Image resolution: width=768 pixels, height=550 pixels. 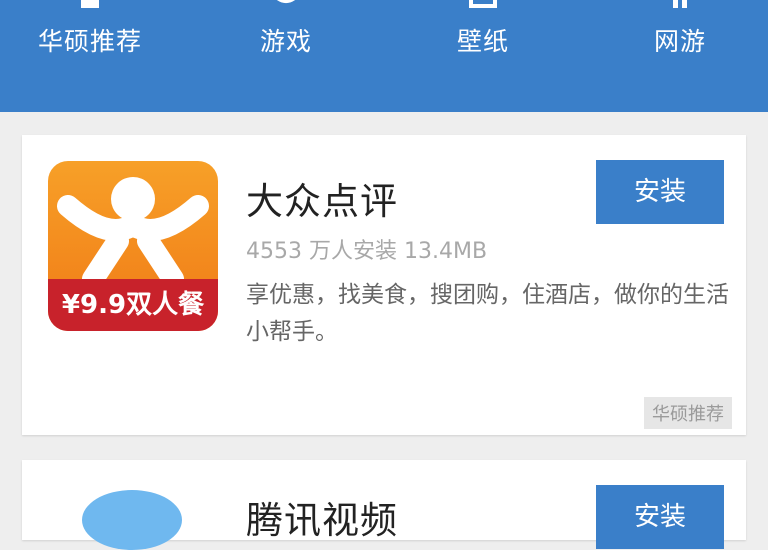 I want to click on dianping-app-icon: ¥9.9双人餐, so click(x=133, y=246).